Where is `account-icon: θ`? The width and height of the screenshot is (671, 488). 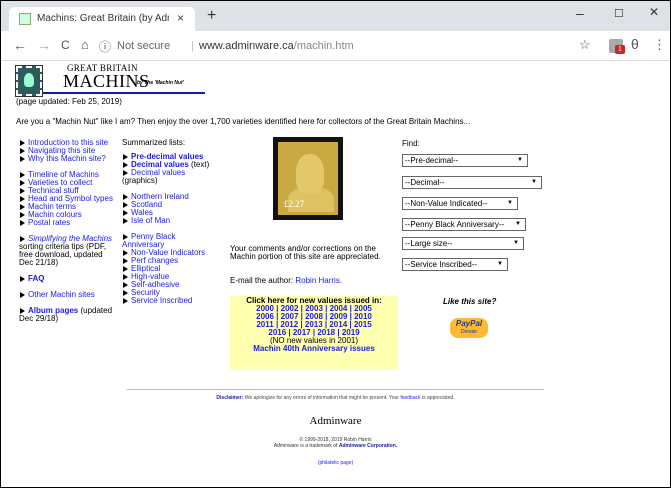 account-icon: θ is located at coordinates (635, 44).